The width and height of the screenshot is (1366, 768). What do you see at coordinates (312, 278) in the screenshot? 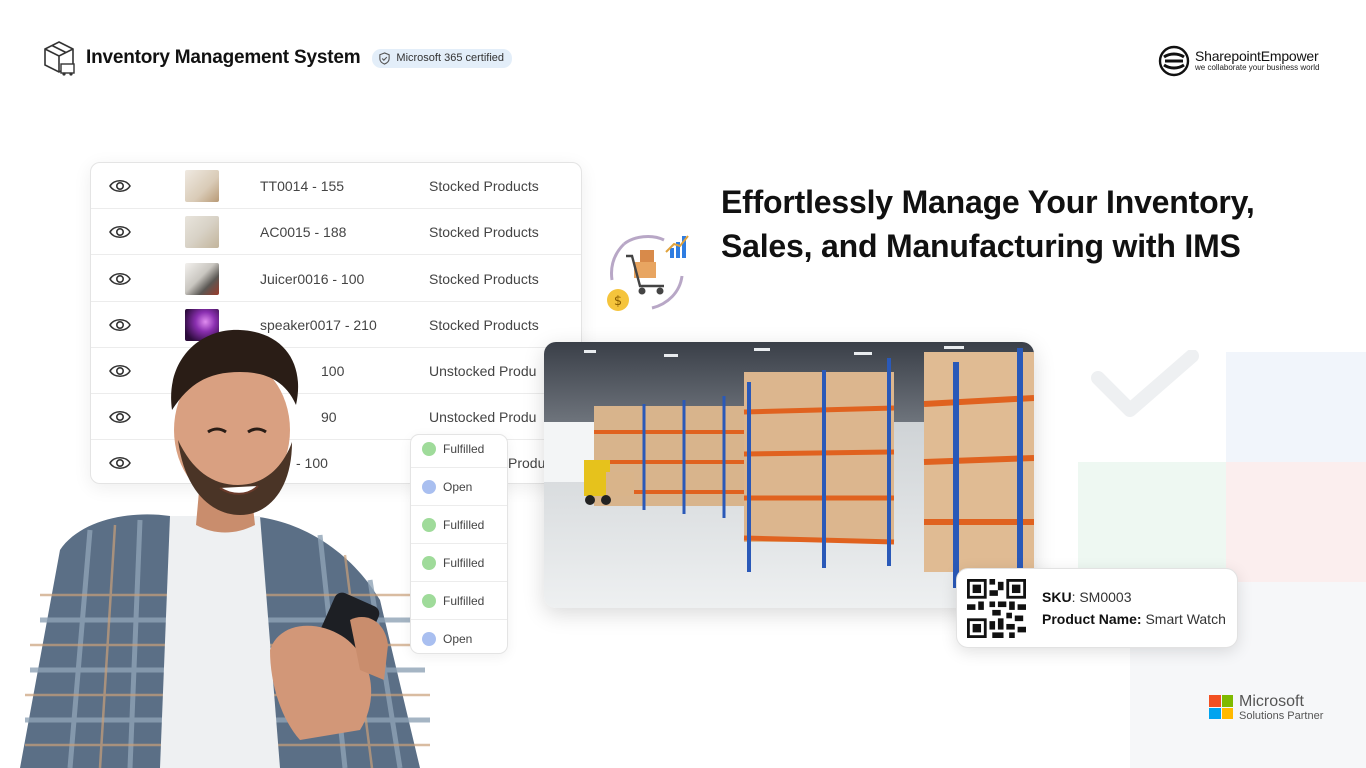
I see `product-code: Juicer0016 - 100` at bounding box center [312, 278].